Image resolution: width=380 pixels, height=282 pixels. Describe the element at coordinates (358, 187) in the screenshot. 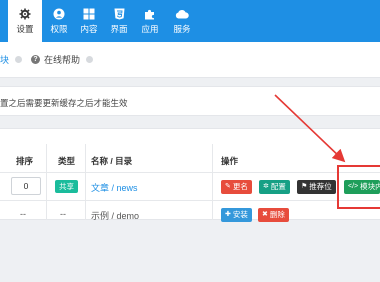

I see `annotation-highlight-box` at that location.